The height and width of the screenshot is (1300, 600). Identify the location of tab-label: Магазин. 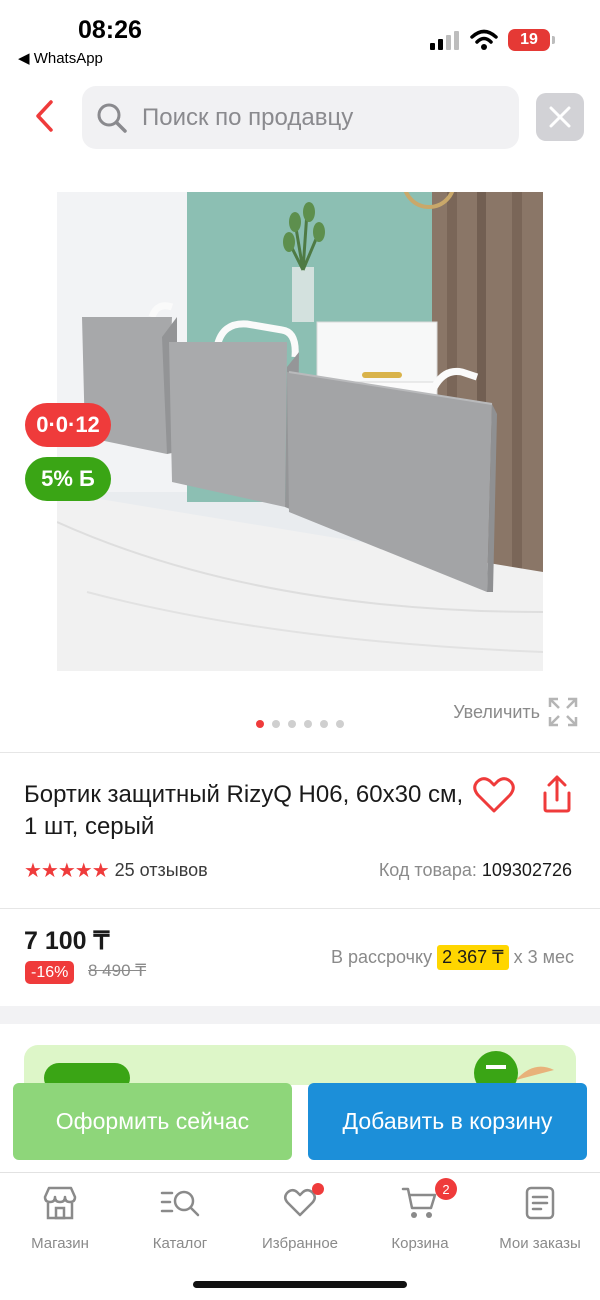
(60, 1243).